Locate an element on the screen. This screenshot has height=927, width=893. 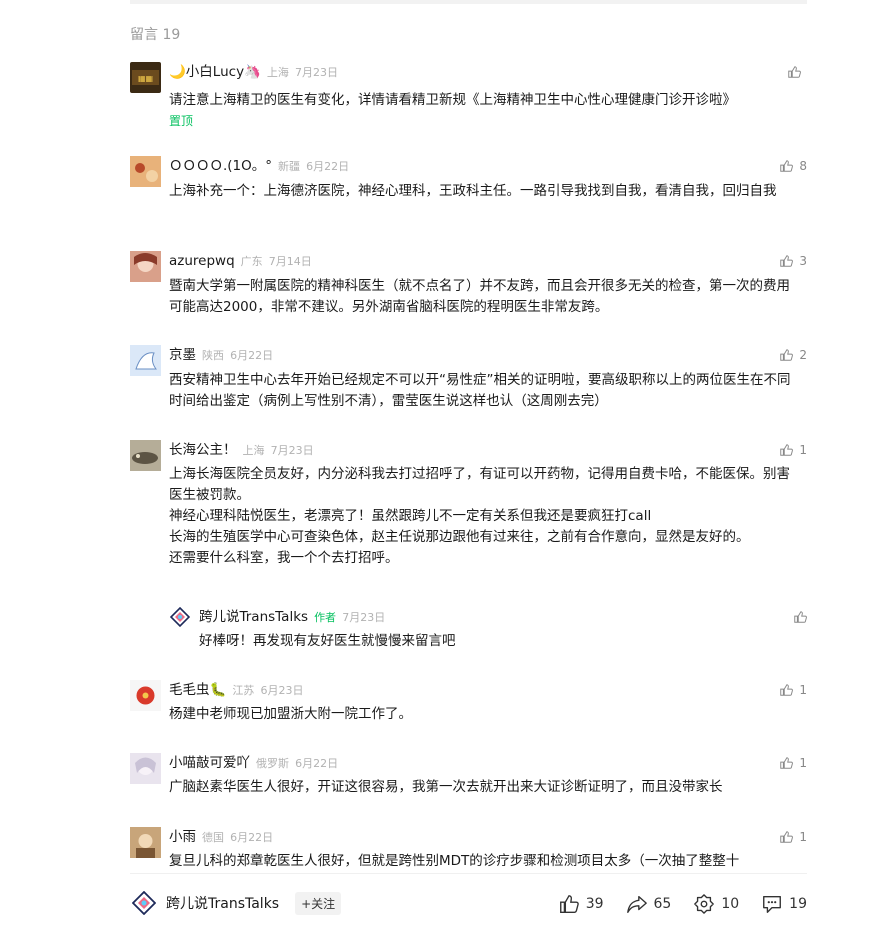
share-count: 65 is located at coordinates (662, 904).